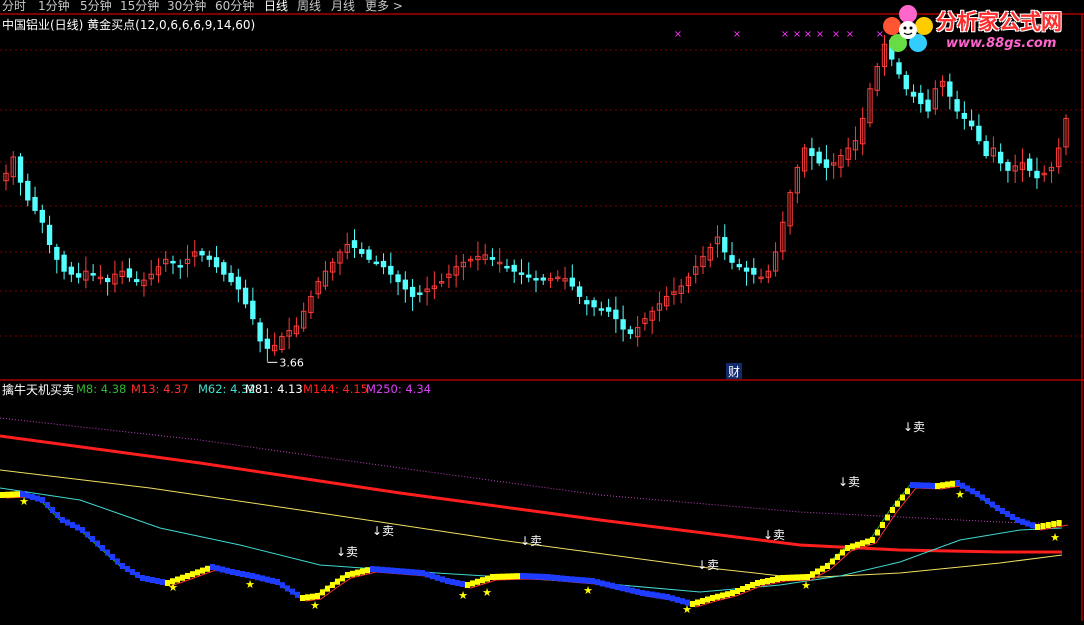 This screenshot has width=1084, height=625. I want to click on tab-3: 15分钟, so click(139, 7).